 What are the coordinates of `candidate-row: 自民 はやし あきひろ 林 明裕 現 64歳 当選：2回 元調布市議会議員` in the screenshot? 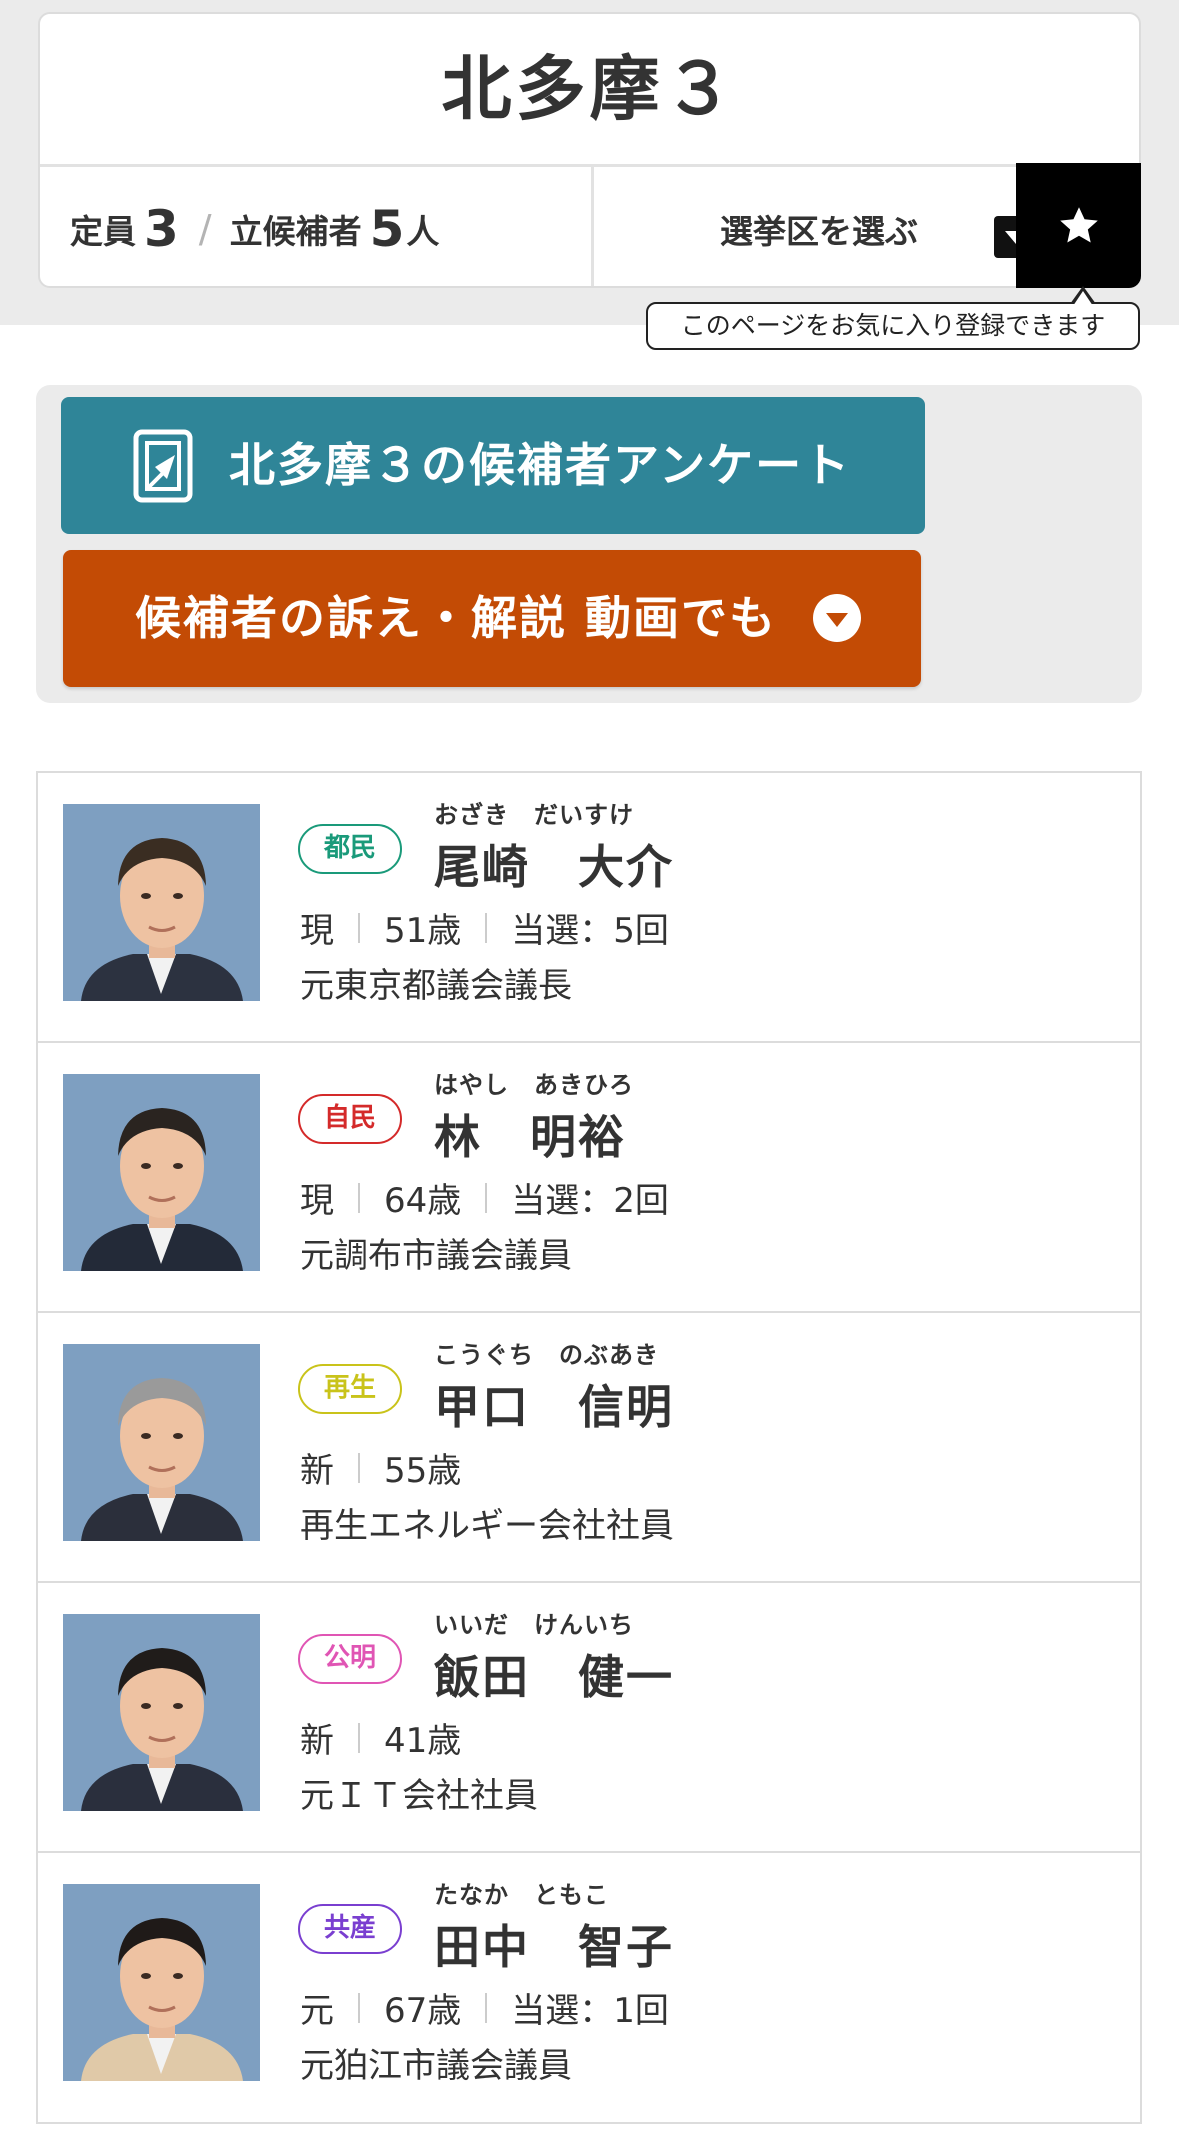 It's located at (589, 1178).